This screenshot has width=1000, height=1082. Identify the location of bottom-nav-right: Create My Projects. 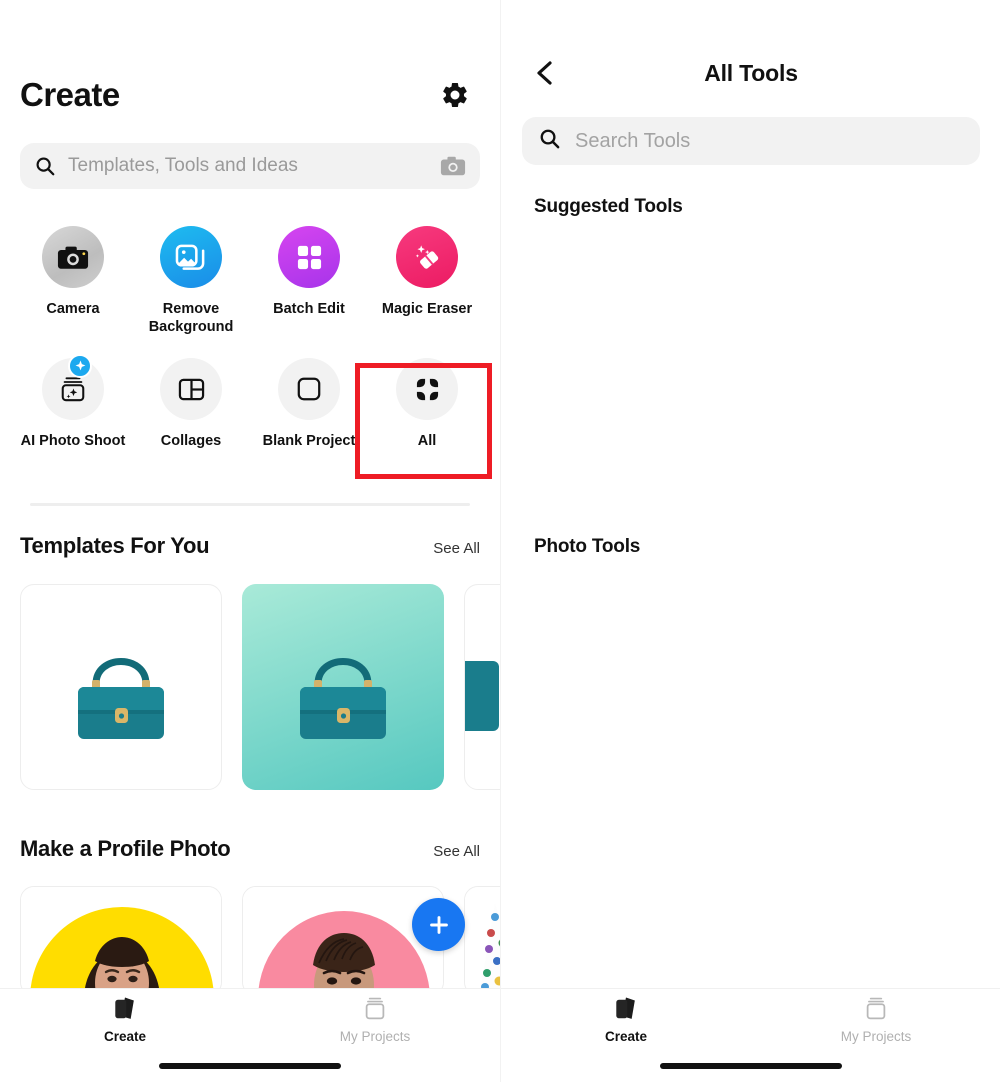
(750, 1035).